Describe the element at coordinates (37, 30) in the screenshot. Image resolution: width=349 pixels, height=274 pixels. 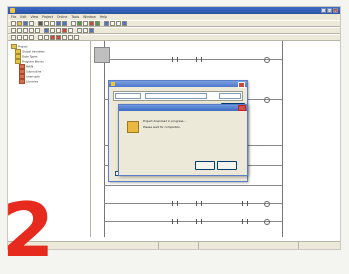
I see `line-icon` at that location.